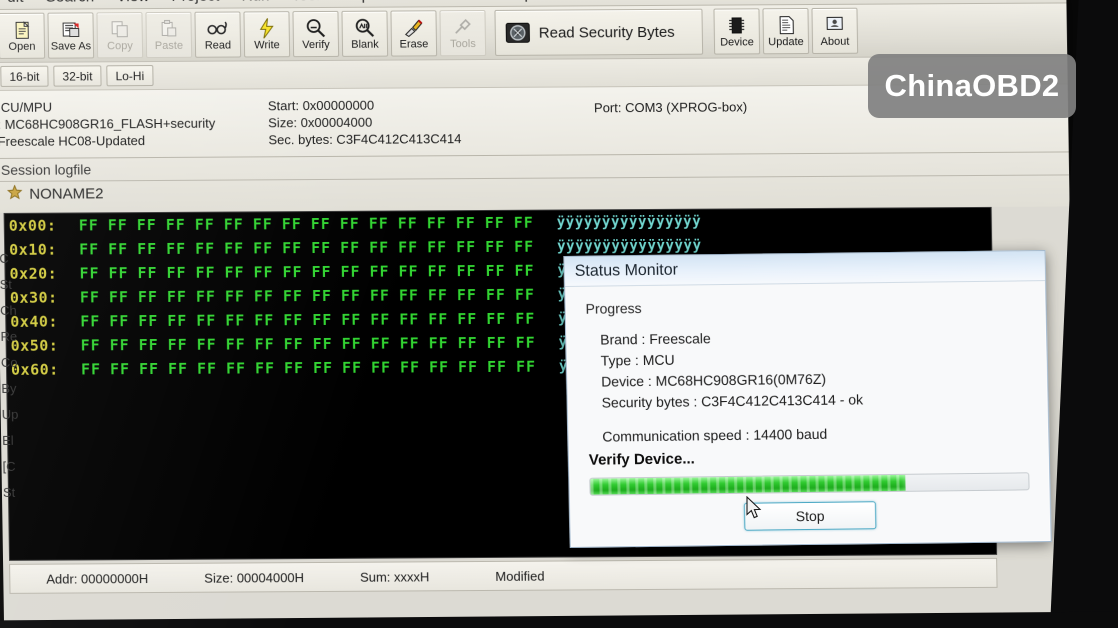 Image resolution: width=1118 pixels, height=628 pixels. I want to click on write-button: Write, so click(267, 34).